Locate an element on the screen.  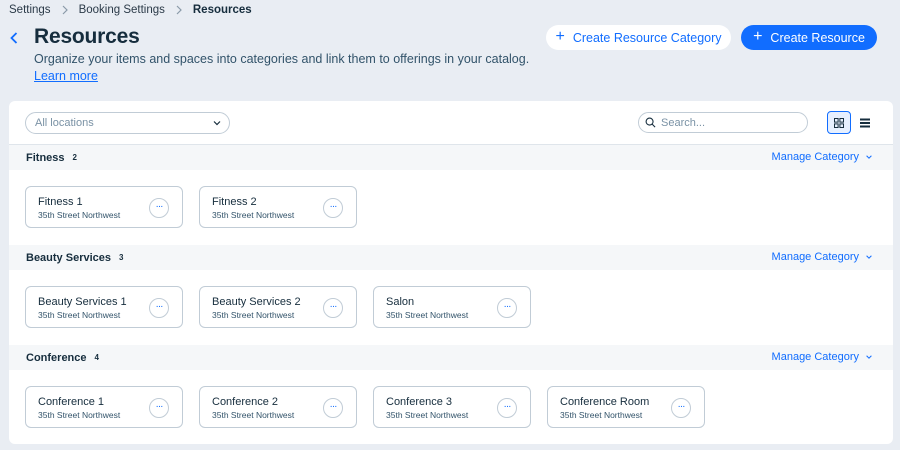
resource-card: Salon 35th Street Northwest ··· is located at coordinates (452, 307).